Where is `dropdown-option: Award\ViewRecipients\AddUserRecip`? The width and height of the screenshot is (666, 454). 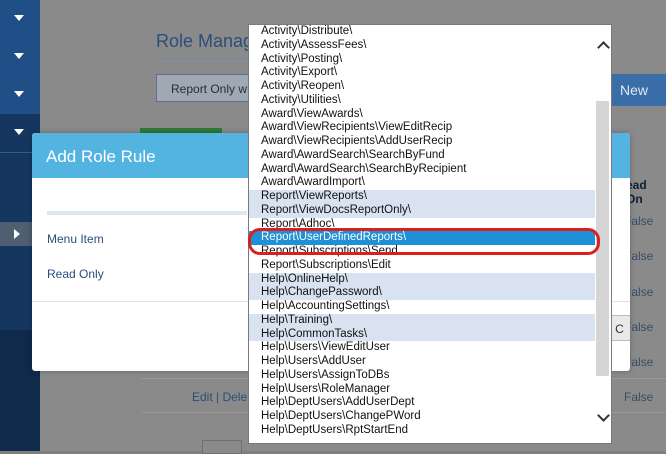
dropdown-option: Award\ViewRecipients\AddUserRecip is located at coordinates (422, 142).